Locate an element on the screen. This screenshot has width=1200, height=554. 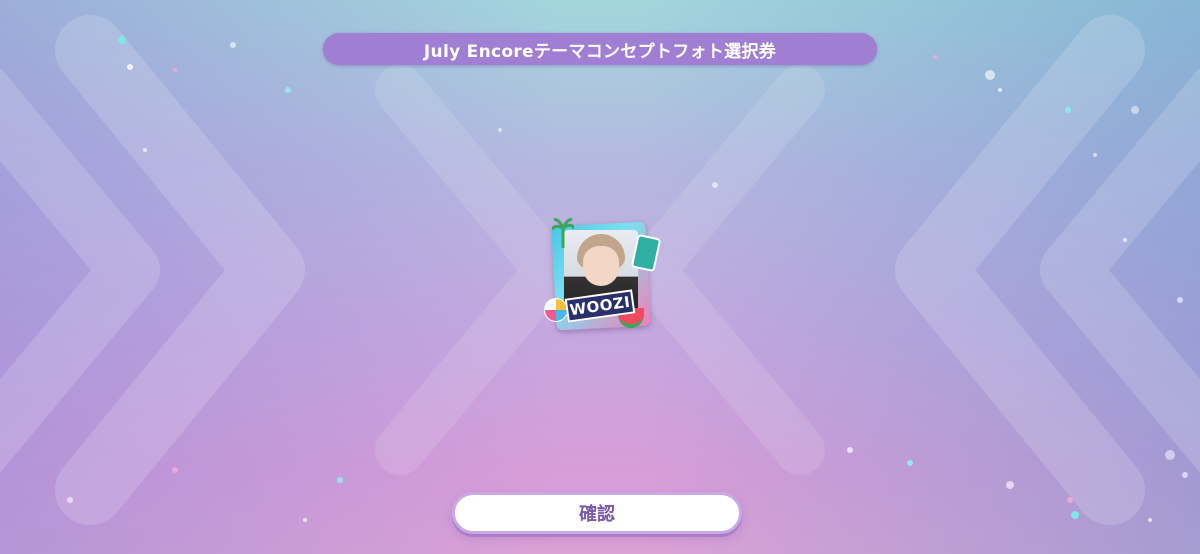
palm-leaf-icon is located at coordinates (563, 233).